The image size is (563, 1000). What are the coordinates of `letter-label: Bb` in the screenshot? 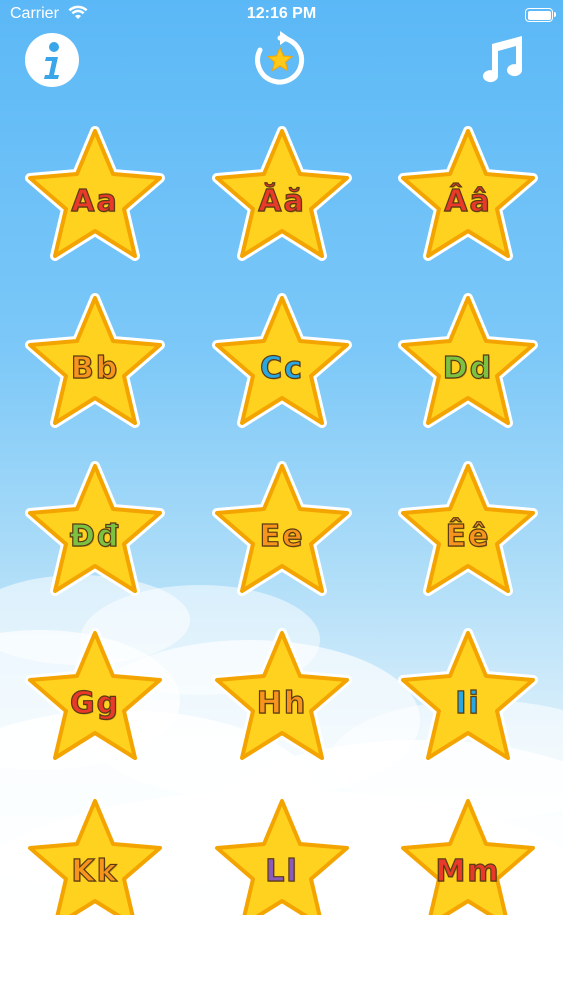 It's located at (95, 368).